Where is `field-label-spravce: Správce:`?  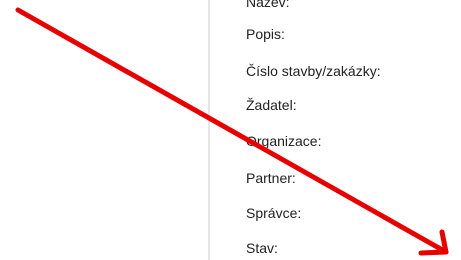 field-label-spravce: Správce: is located at coordinates (274, 213).